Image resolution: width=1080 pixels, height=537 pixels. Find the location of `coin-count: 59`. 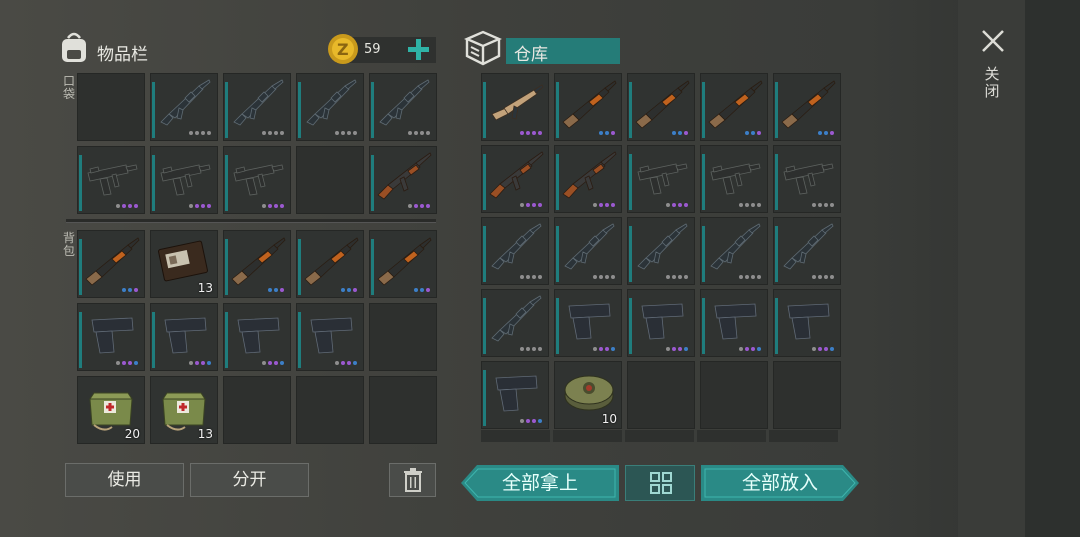

coin-count: 59 is located at coordinates (372, 49).